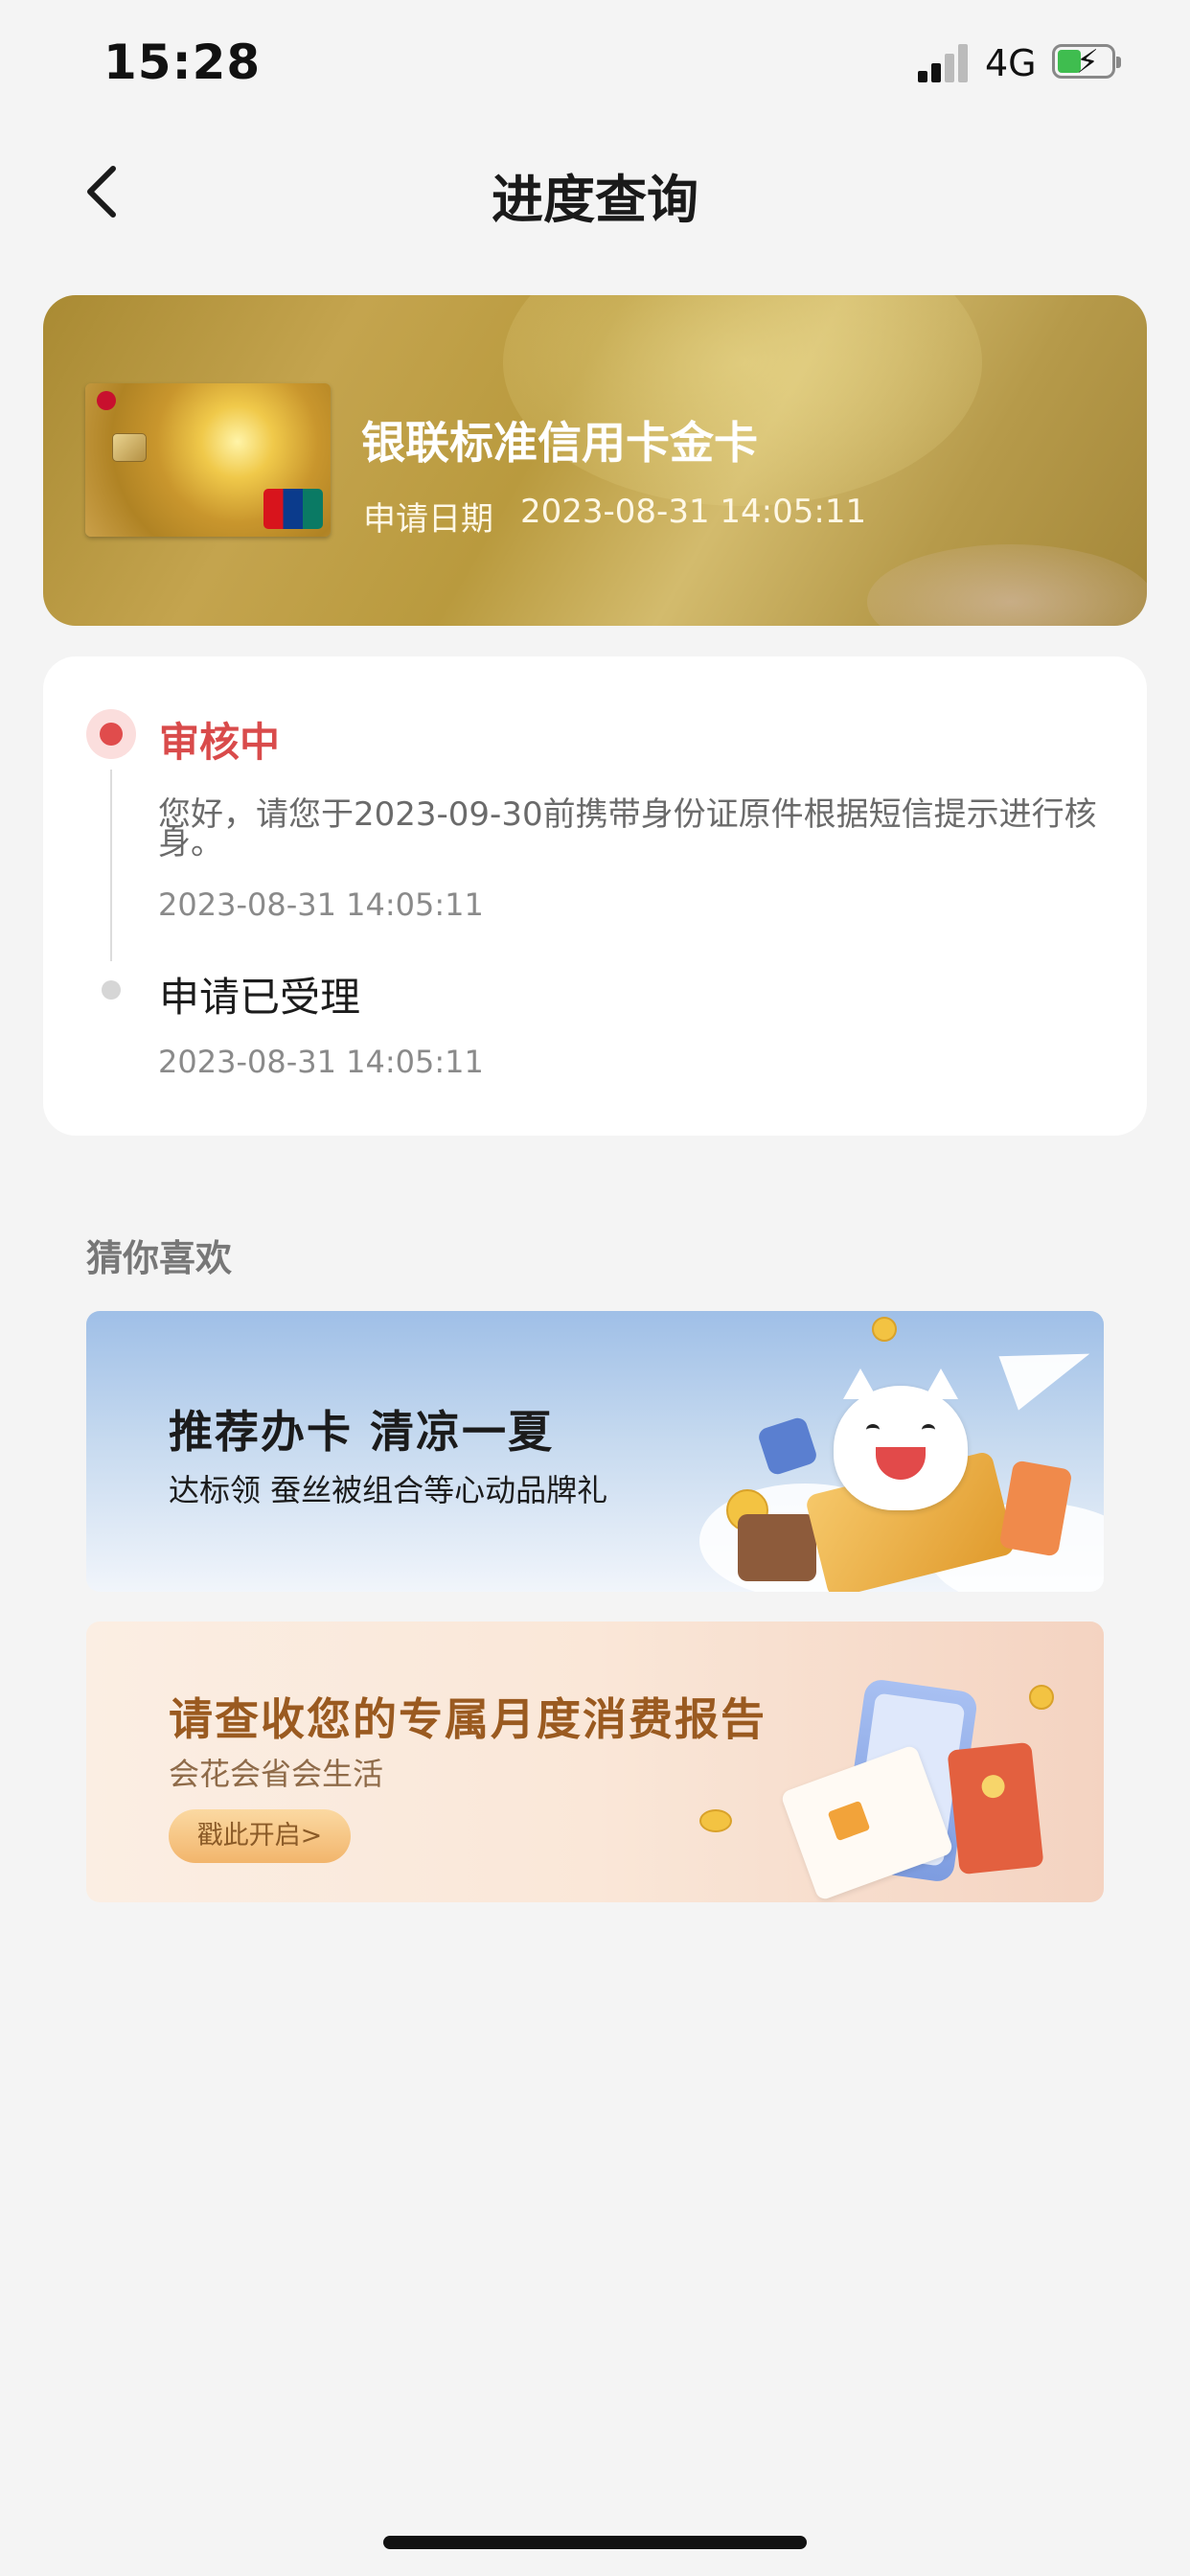 The height and width of the screenshot is (2576, 1190). I want to click on banner-subtitle: 会花会省会生活, so click(277, 1774).